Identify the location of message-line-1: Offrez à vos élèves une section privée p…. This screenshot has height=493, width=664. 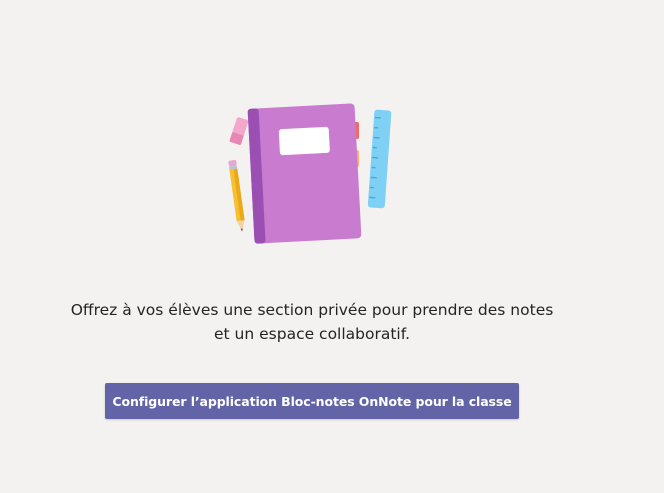
(312, 310).